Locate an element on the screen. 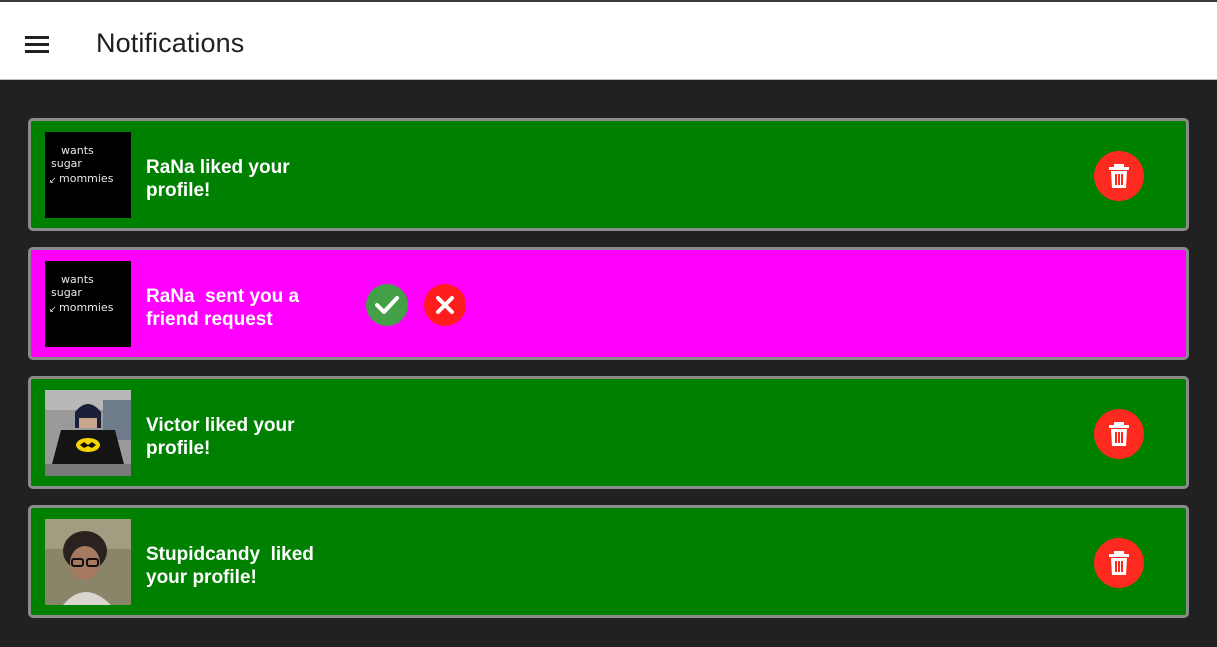 The width and height of the screenshot is (1217, 647). decline-button is located at coordinates (445, 305).